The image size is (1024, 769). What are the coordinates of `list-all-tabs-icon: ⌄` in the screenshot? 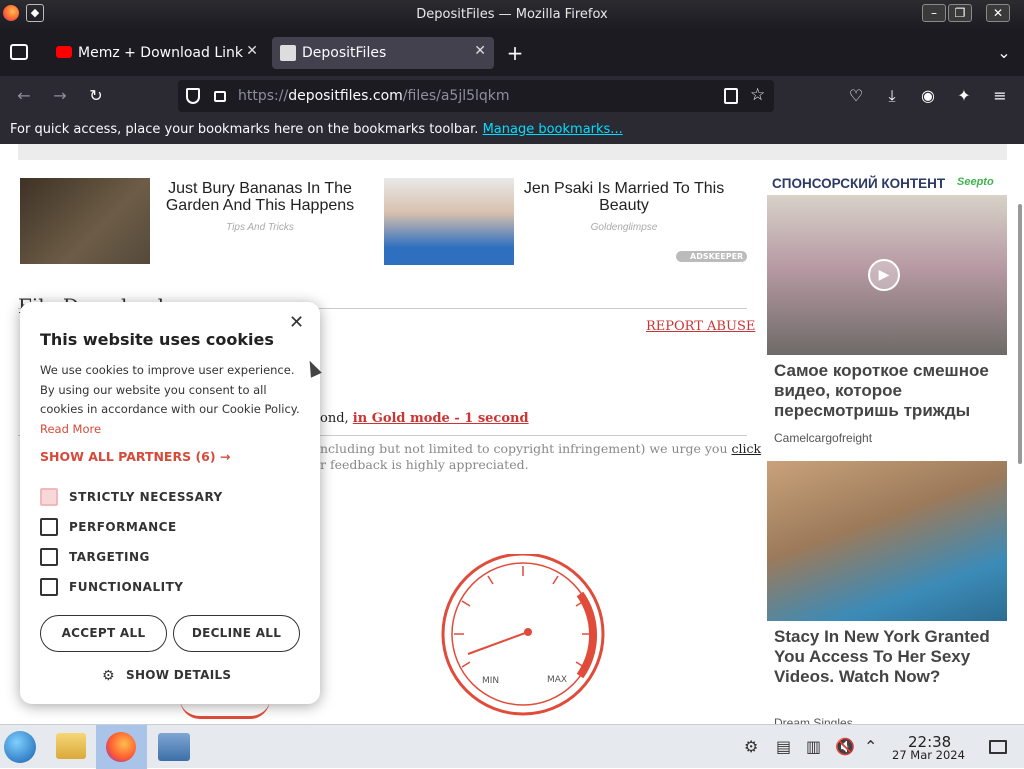 It's located at (1004, 53).